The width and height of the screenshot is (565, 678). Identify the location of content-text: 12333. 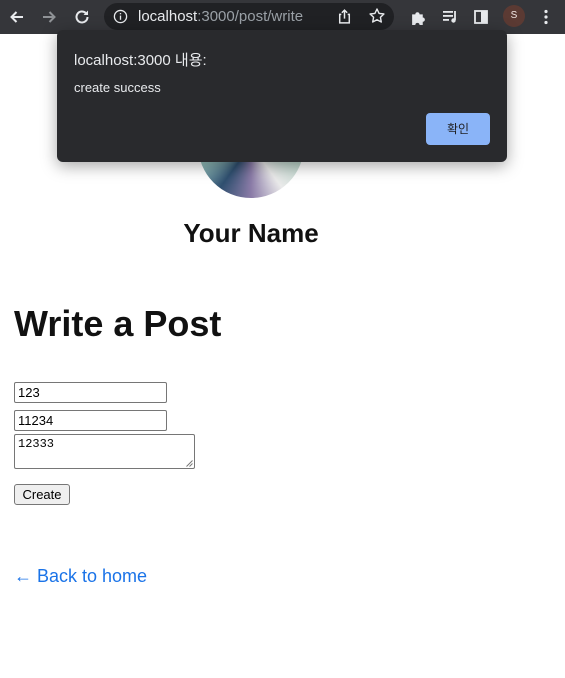
(36, 444).